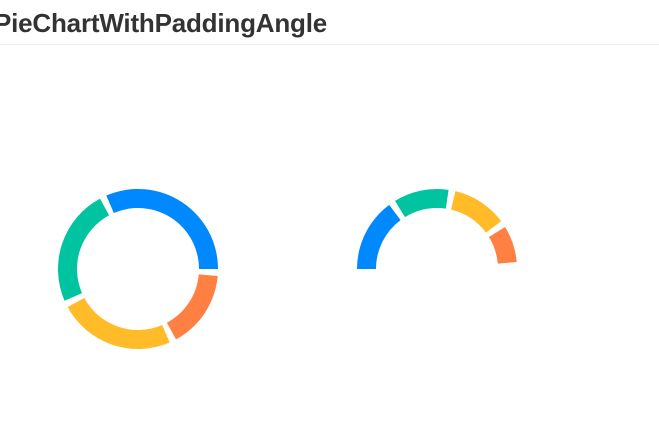  I want to click on page-title: PieChartWithPaddingAngle, so click(163, 23).